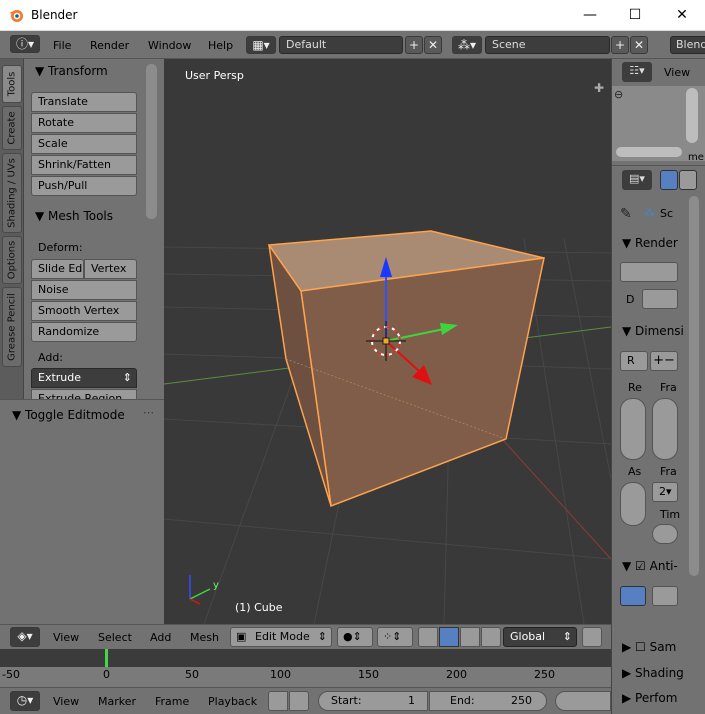  I want to click on pin-icon: ✎, so click(626, 214).